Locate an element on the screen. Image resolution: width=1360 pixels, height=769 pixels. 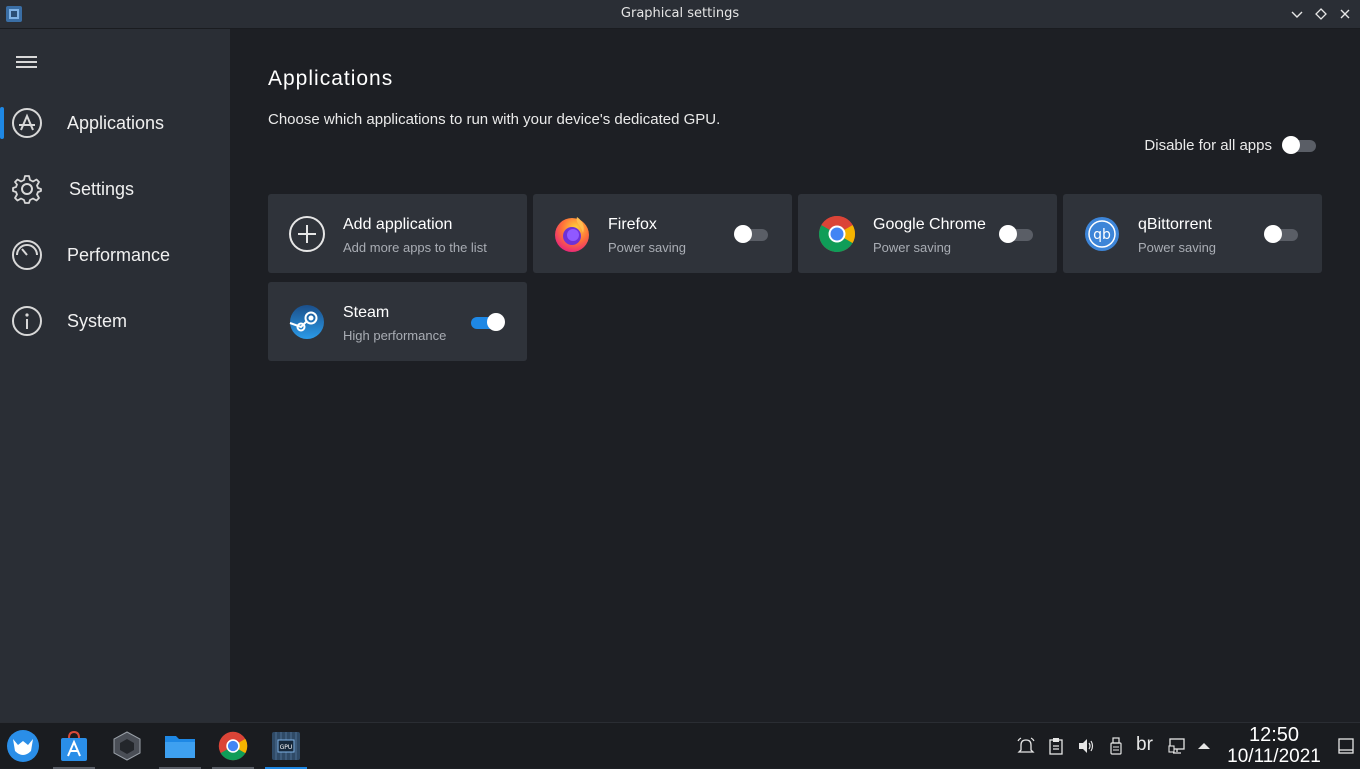
card-subtitle: Add more apps to the list is located at coordinates (415, 247).